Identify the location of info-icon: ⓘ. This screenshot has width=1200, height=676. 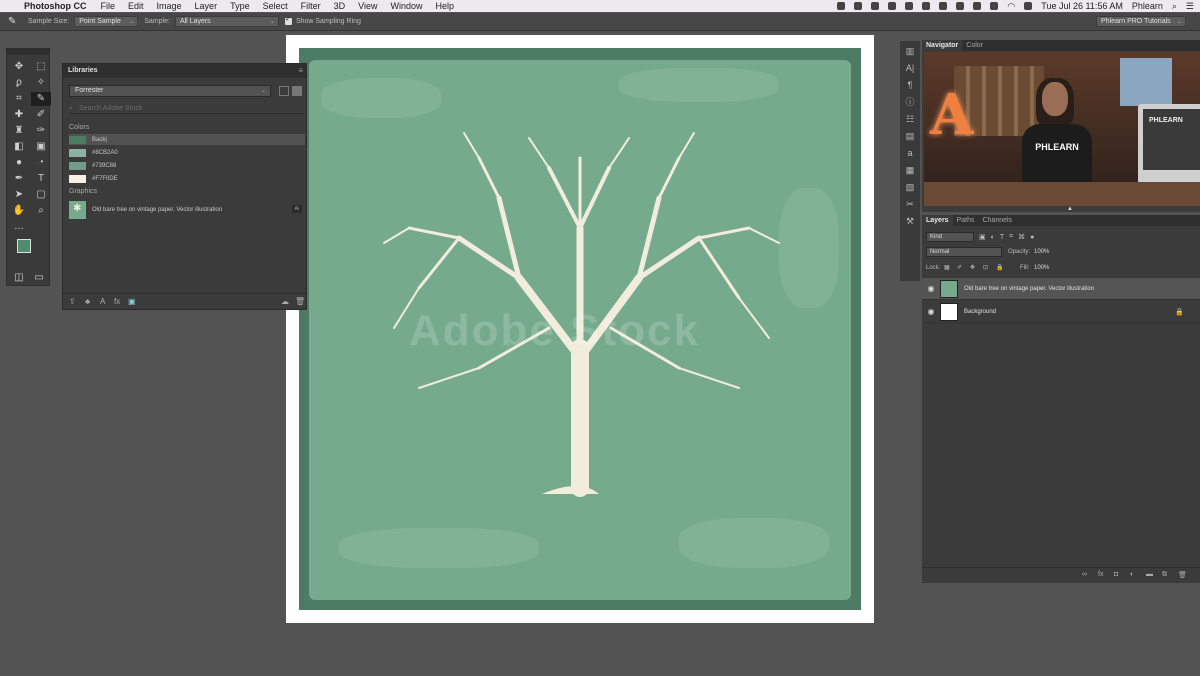
(910, 102).